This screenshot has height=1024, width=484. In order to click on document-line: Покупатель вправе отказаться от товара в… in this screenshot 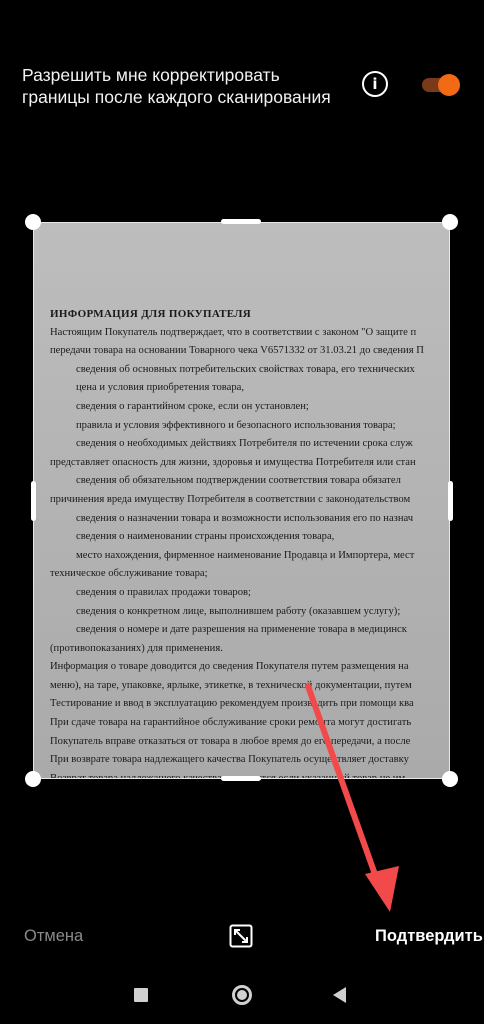, I will do `click(230, 741)`.